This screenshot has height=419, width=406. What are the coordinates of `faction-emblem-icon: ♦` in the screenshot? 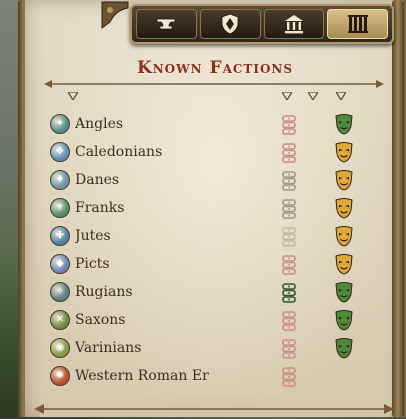 It's located at (60, 180).